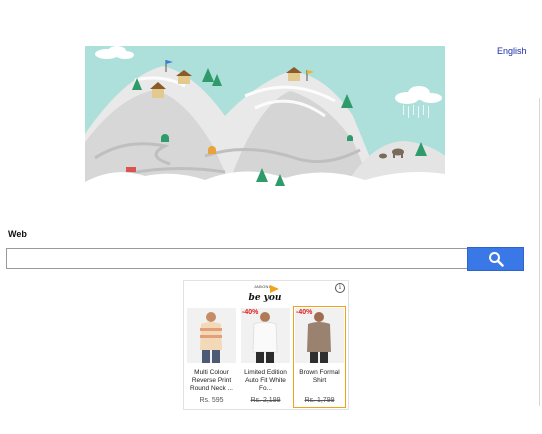  Describe the element at coordinates (319, 400) in the screenshot. I see `product-price: Rs. 1,799` at that location.